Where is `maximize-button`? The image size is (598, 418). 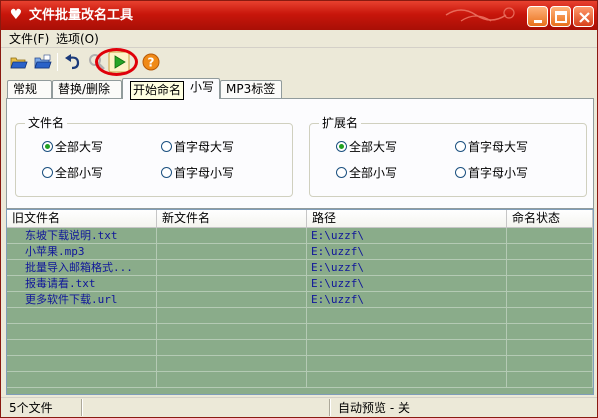 maximize-button is located at coordinates (560, 16).